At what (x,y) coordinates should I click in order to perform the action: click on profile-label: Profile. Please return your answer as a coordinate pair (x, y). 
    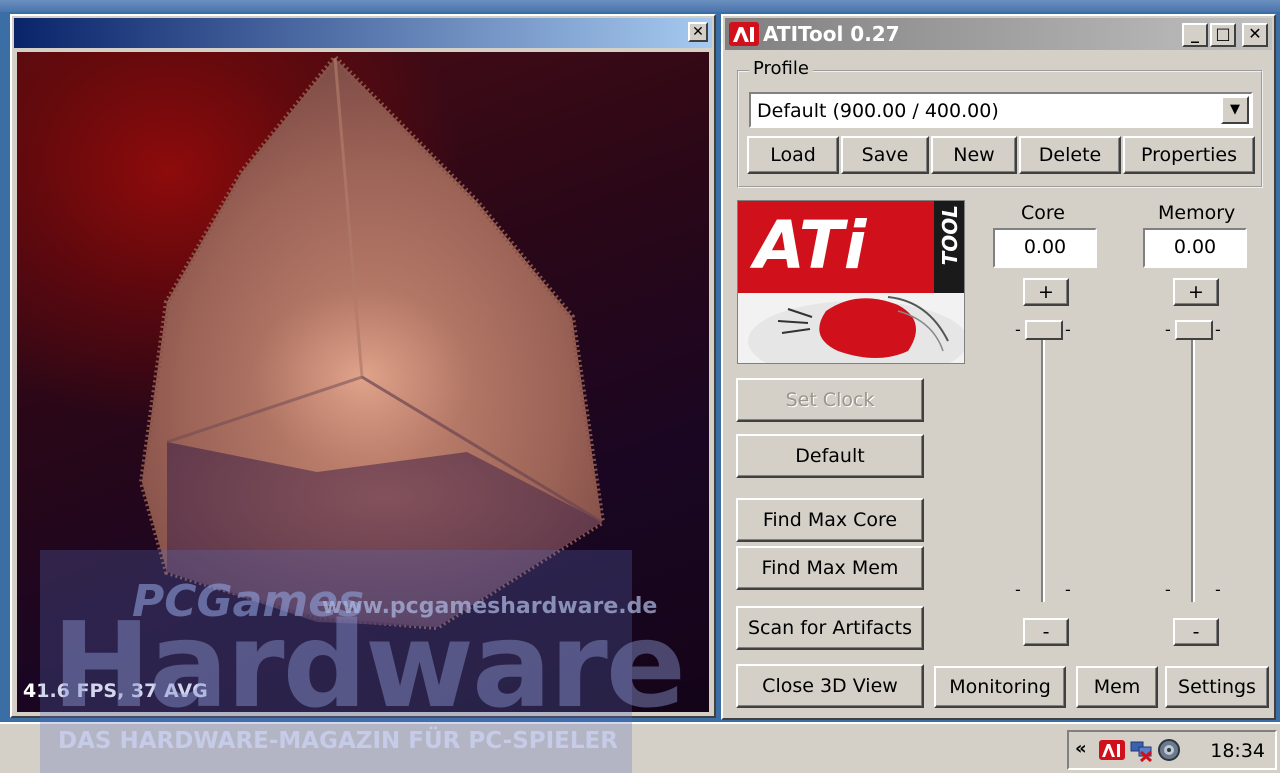
    Looking at the image, I should click on (781, 68).